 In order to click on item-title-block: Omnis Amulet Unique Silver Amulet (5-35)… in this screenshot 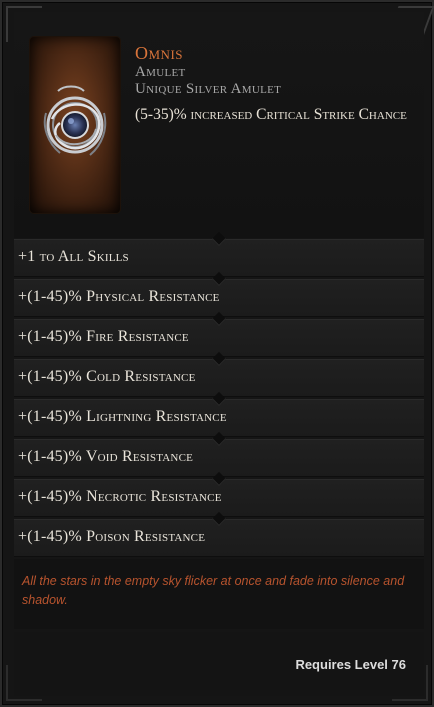, I will do `click(277, 83)`.